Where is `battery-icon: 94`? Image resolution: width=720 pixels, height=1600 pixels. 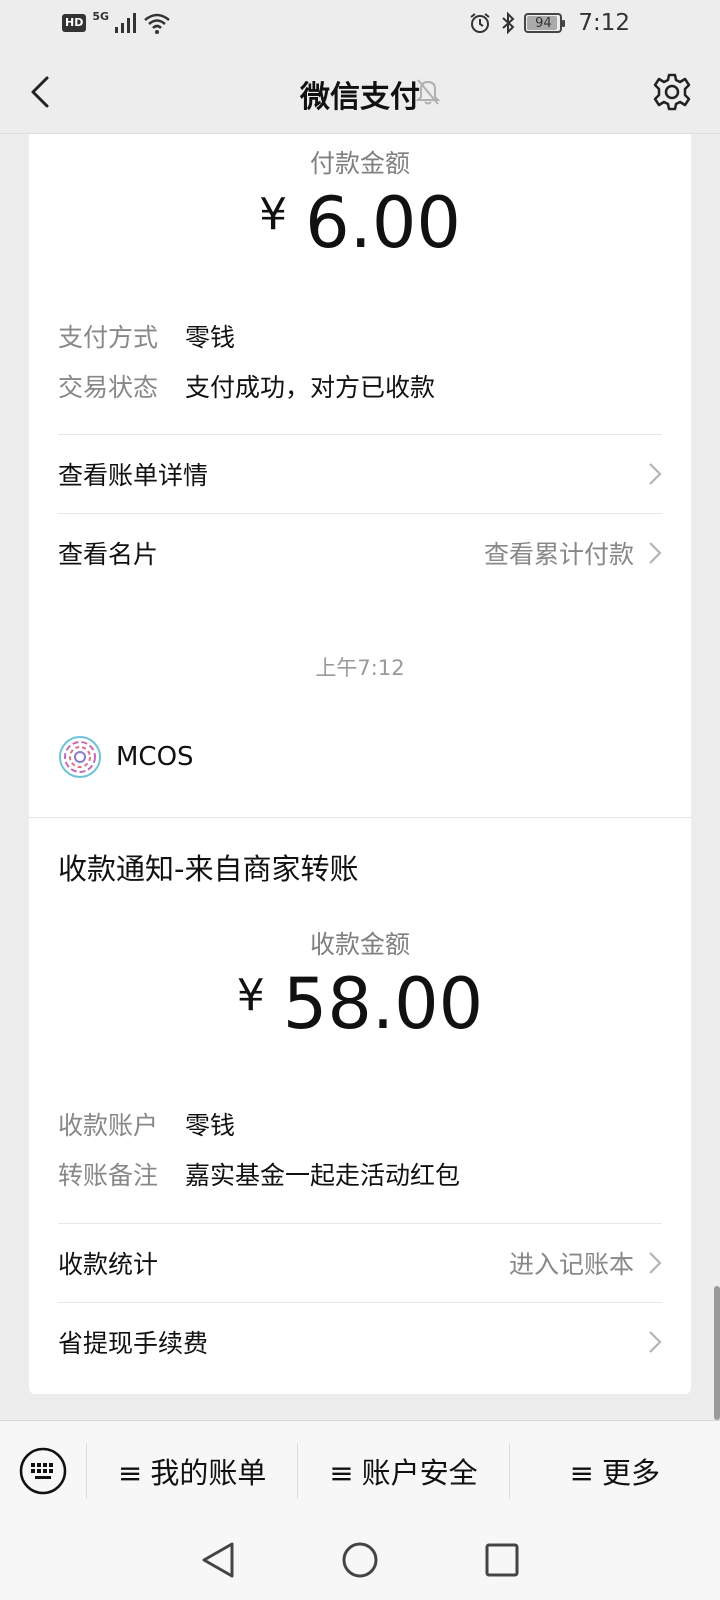
battery-icon: 94 is located at coordinates (545, 23).